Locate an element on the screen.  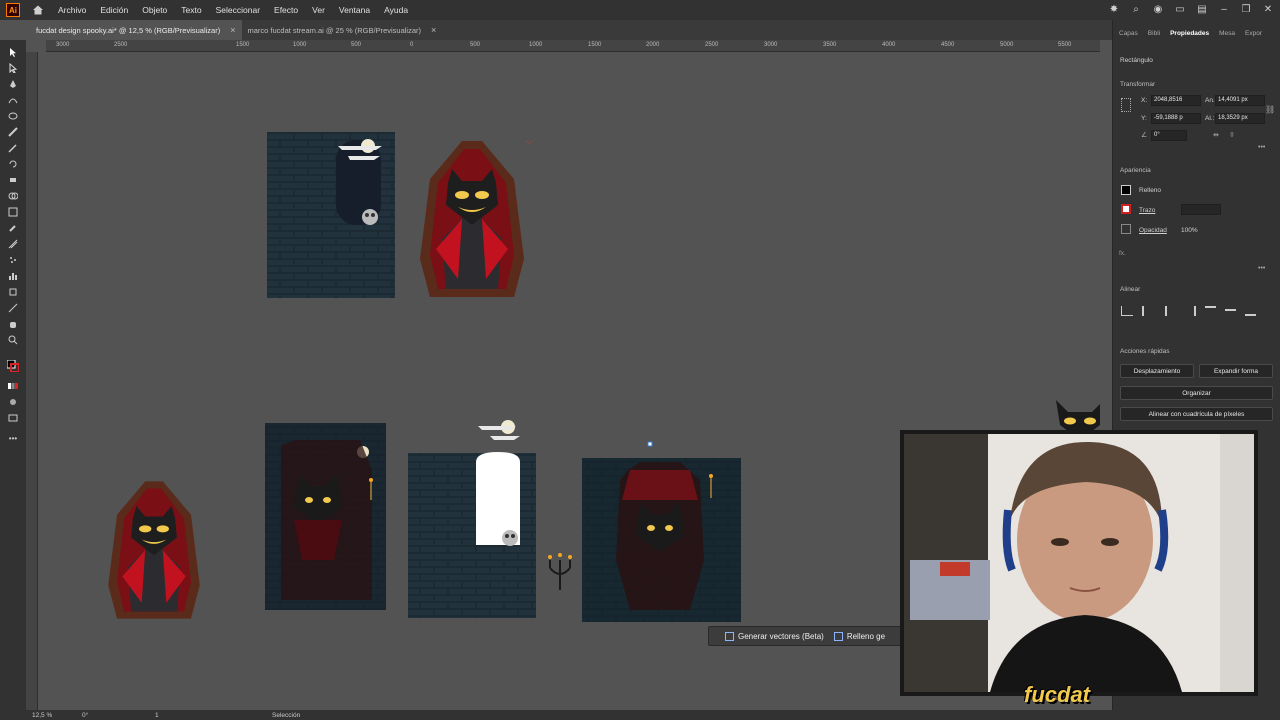
ellipse-tool-icon is located at coordinates (13, 116).